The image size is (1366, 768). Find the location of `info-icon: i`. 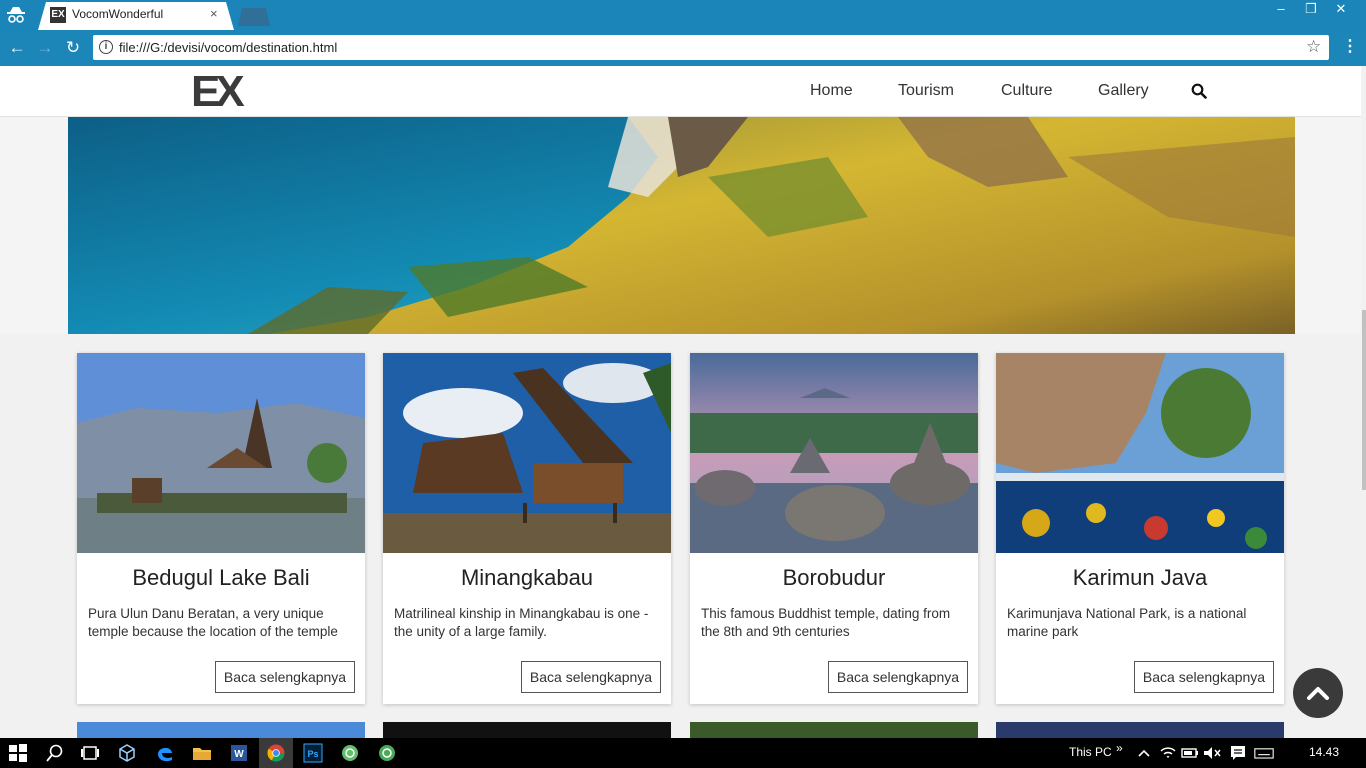

info-icon: i is located at coordinates (106, 47).